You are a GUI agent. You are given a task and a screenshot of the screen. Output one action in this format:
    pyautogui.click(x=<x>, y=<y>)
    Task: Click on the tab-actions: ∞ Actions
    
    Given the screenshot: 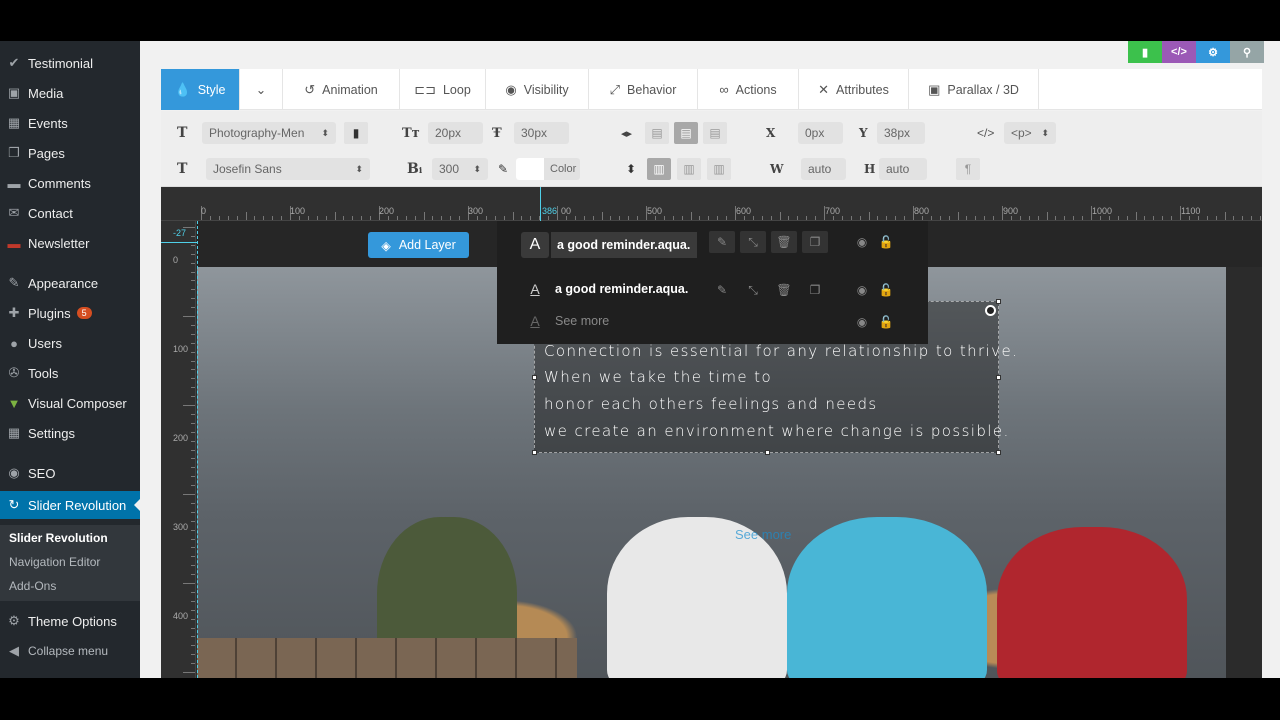 What is the action you would take?
    pyautogui.click(x=748, y=89)
    